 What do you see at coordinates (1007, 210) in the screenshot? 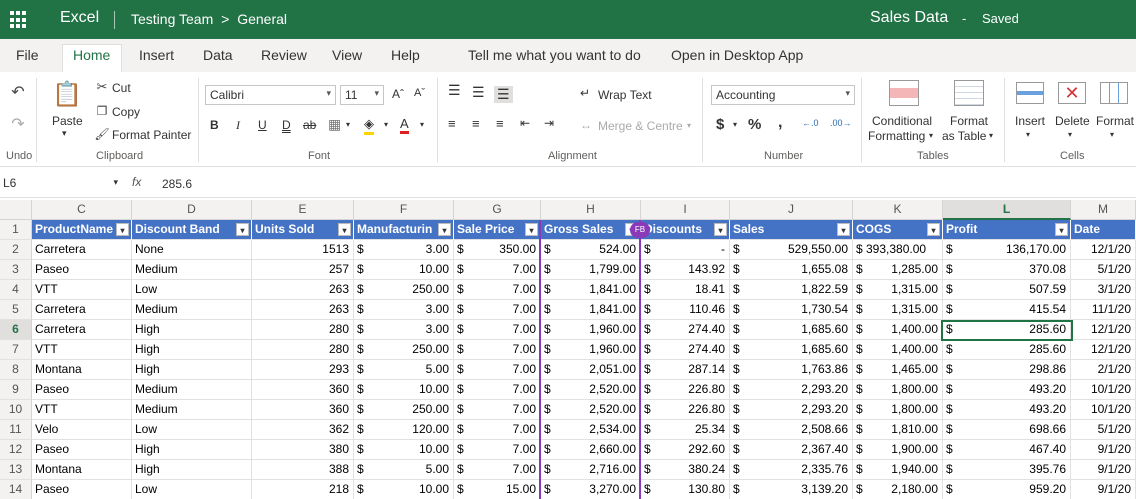
I see `column-header-l: L` at bounding box center [1007, 210].